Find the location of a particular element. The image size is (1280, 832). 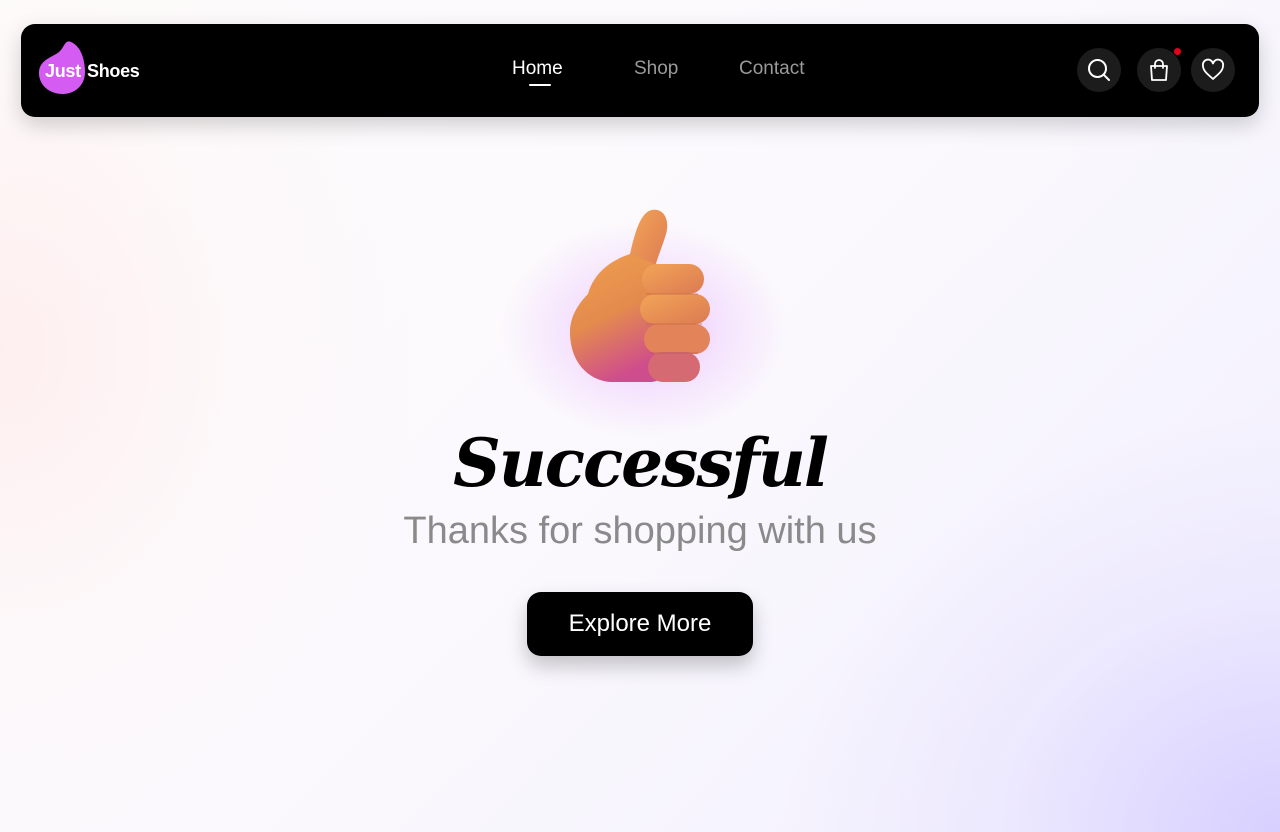

top-navbar: Just Shoes Home Shop Contact is located at coordinates (640, 70).